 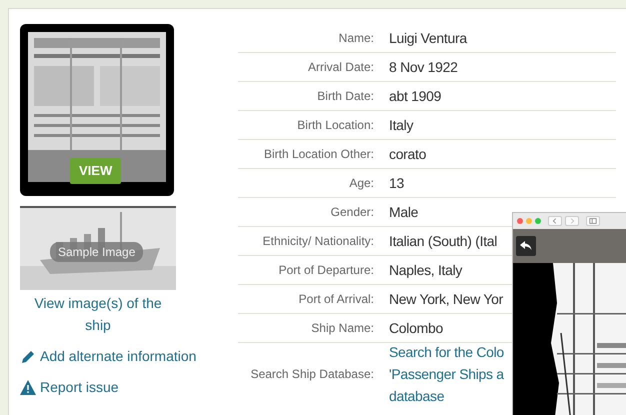 I want to click on field-label: Search Ship Database:, so click(x=312, y=374).